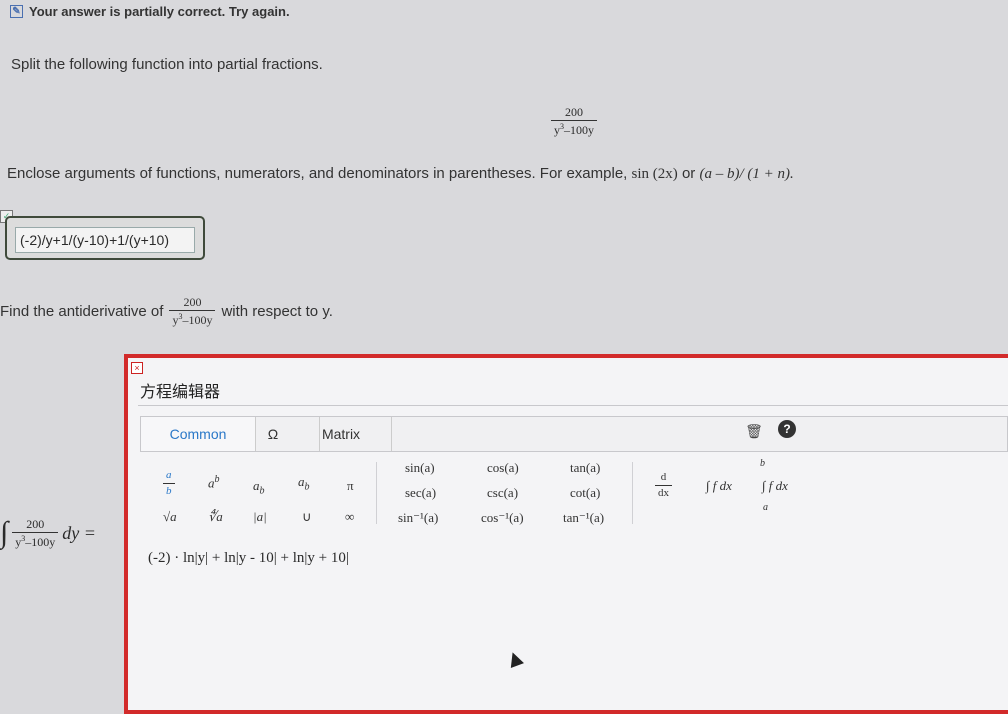  What do you see at coordinates (574, 112) in the screenshot?
I see `function-numerator: 200` at bounding box center [574, 112].